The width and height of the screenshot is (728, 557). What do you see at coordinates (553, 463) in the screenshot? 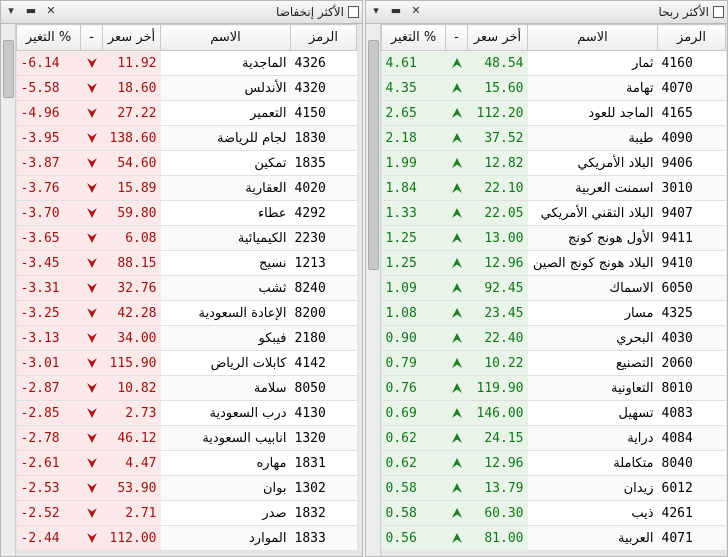
I see `table-row: 0.62 12.96 متكاملة 8040` at bounding box center [553, 463].